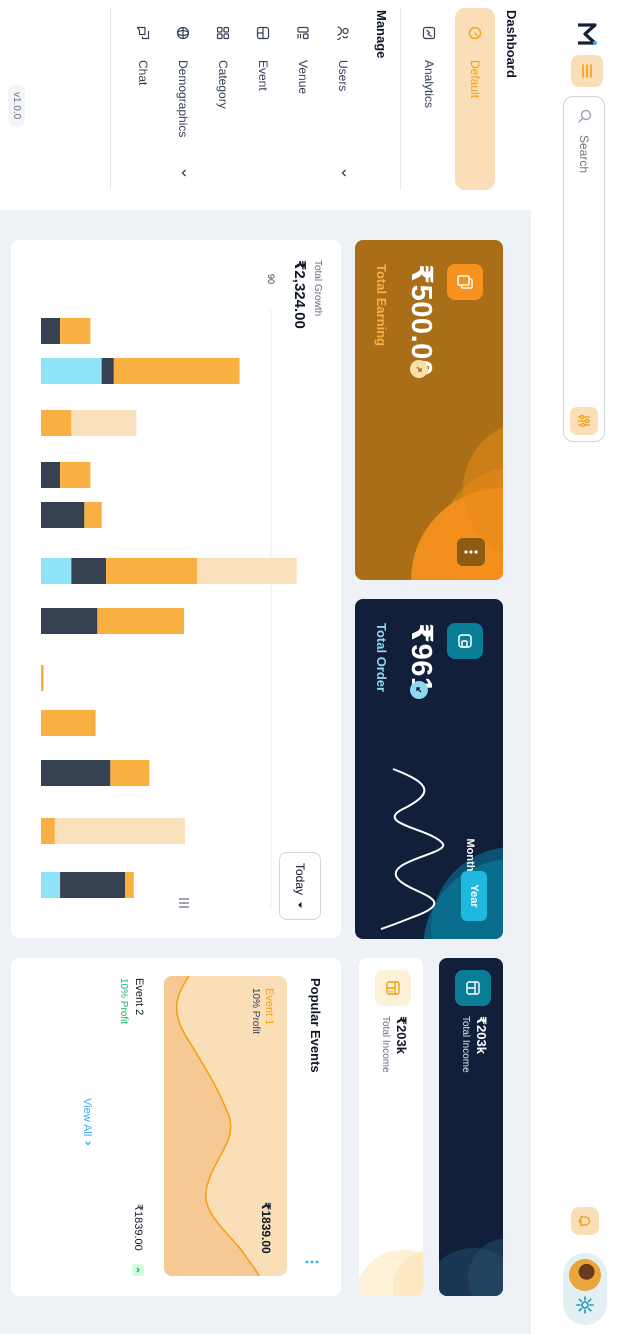  Describe the element at coordinates (419, 369) in the screenshot. I see `arrow-up-right-icon` at that location.